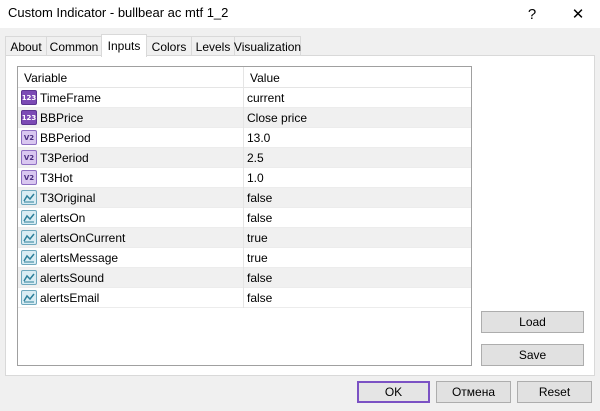 This screenshot has height=411, width=600. Describe the element at coordinates (169, 46) in the screenshot. I see `tab-colors: Colors` at that location.